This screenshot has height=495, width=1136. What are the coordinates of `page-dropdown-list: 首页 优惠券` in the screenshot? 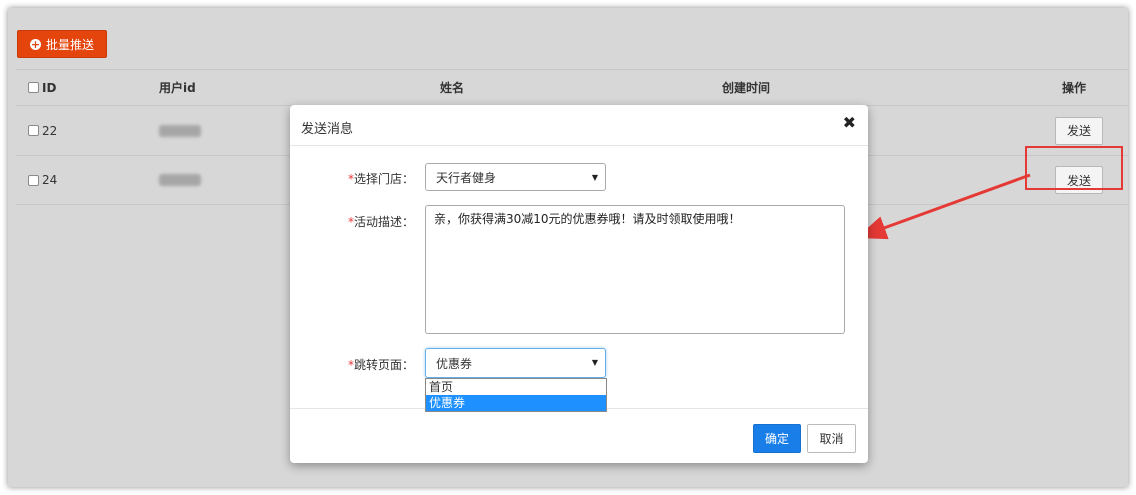 It's located at (516, 395).